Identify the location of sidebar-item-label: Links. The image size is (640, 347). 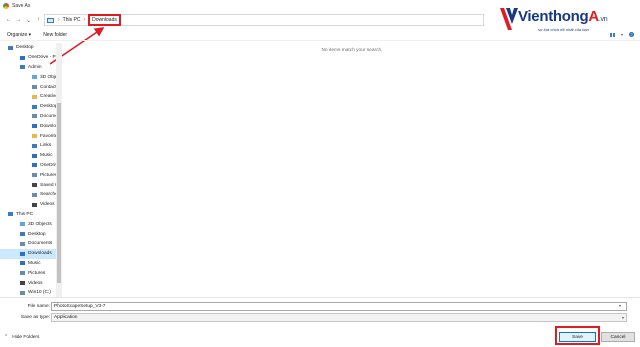
(46, 146).